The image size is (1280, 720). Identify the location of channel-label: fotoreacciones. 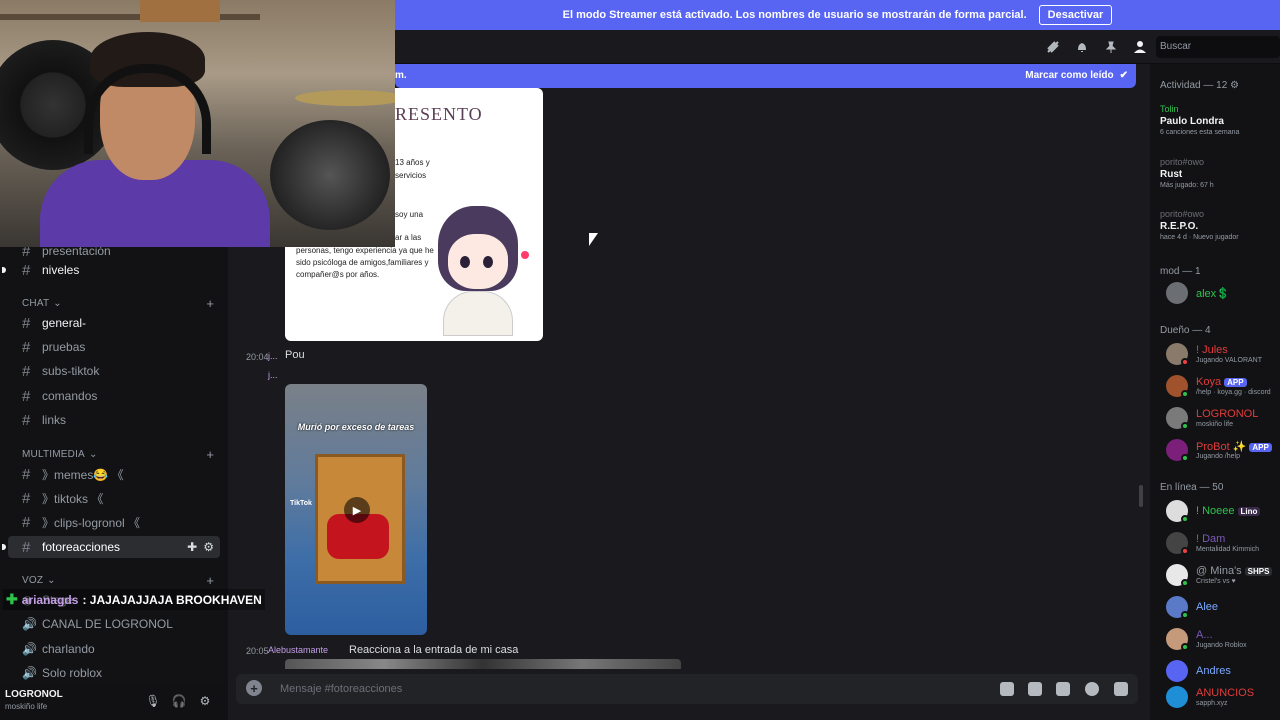
(81, 547).